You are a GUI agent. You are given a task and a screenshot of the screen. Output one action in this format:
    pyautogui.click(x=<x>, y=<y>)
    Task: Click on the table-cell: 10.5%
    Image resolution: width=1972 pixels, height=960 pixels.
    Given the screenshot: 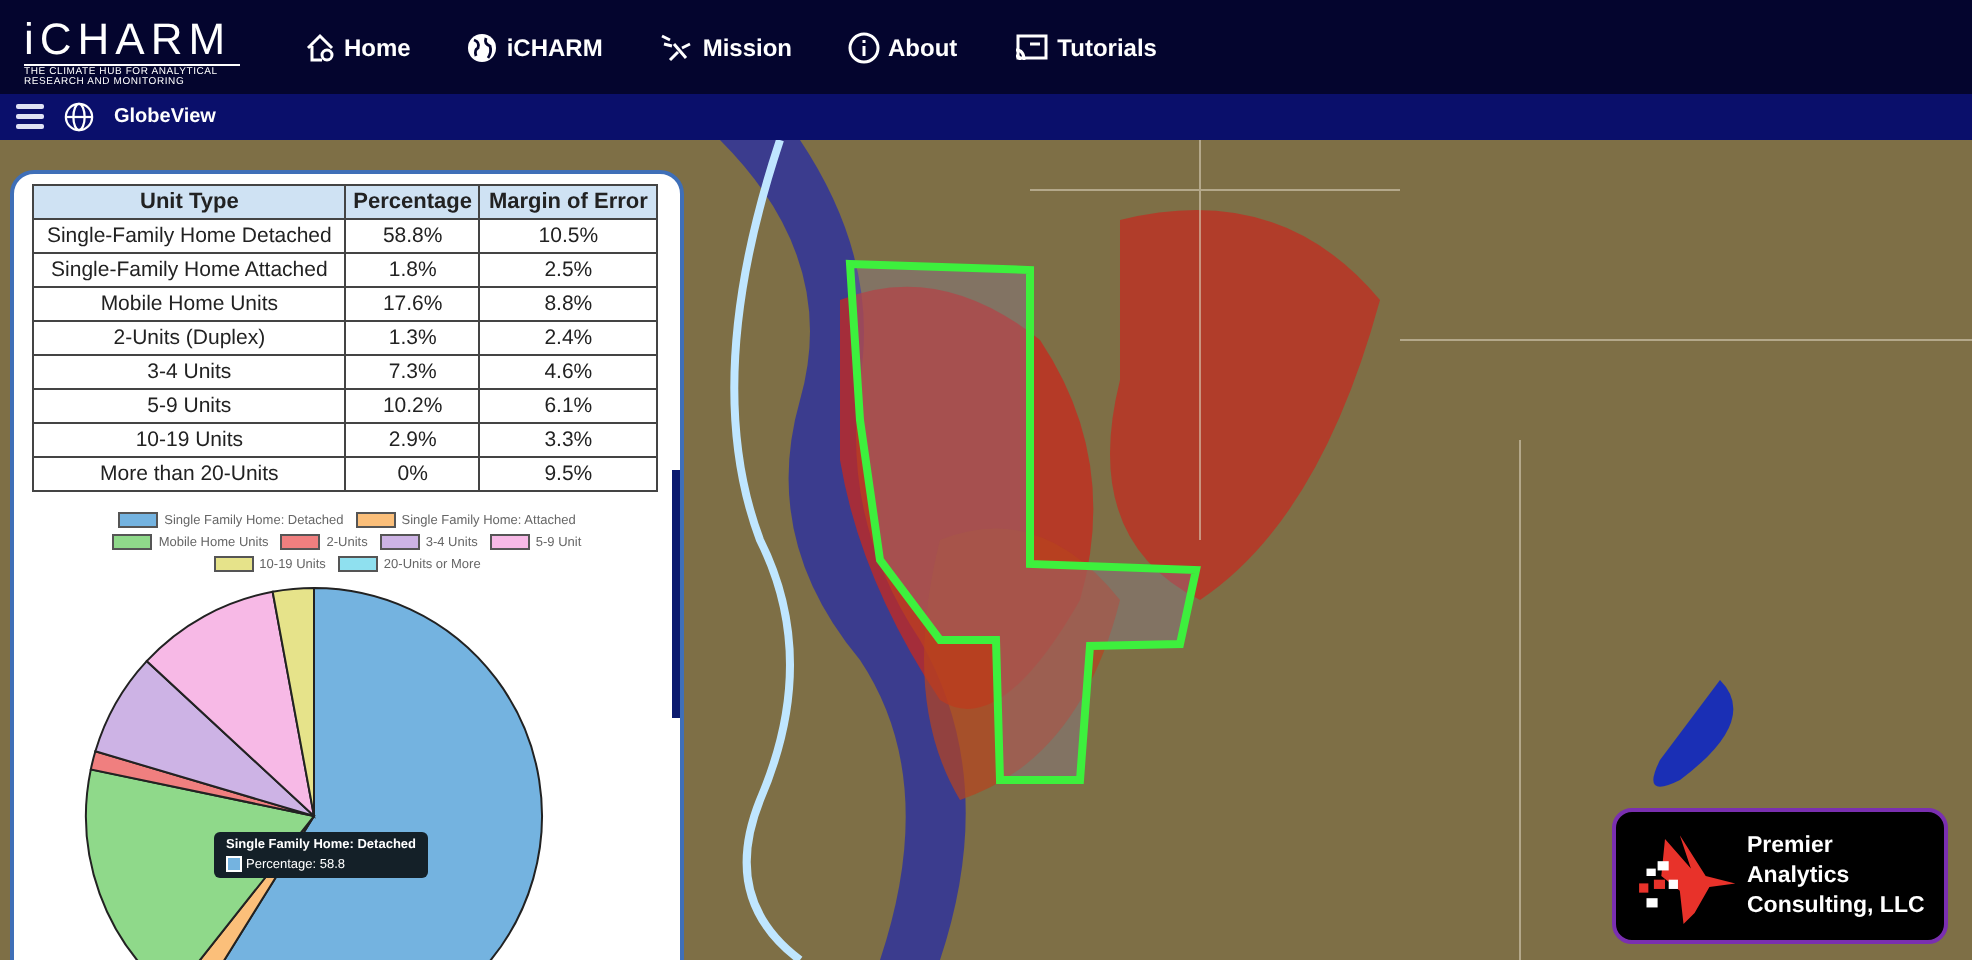 What is the action you would take?
    pyautogui.click(x=568, y=236)
    